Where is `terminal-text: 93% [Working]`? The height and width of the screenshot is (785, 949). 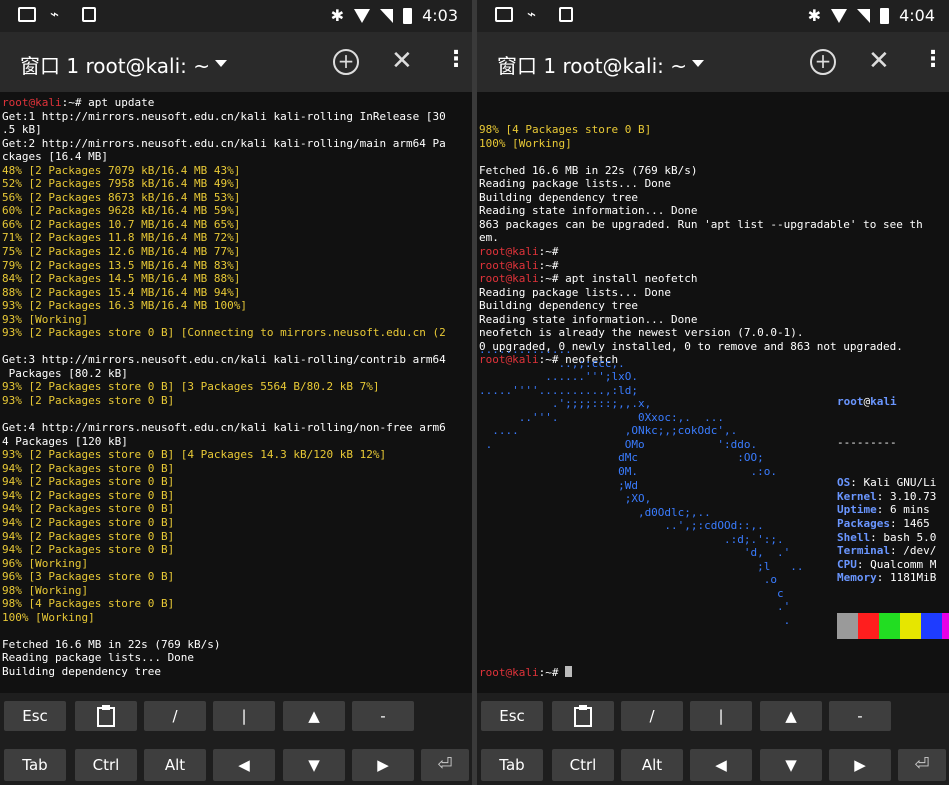
terminal-text: 93% [Working] is located at coordinates (45, 319).